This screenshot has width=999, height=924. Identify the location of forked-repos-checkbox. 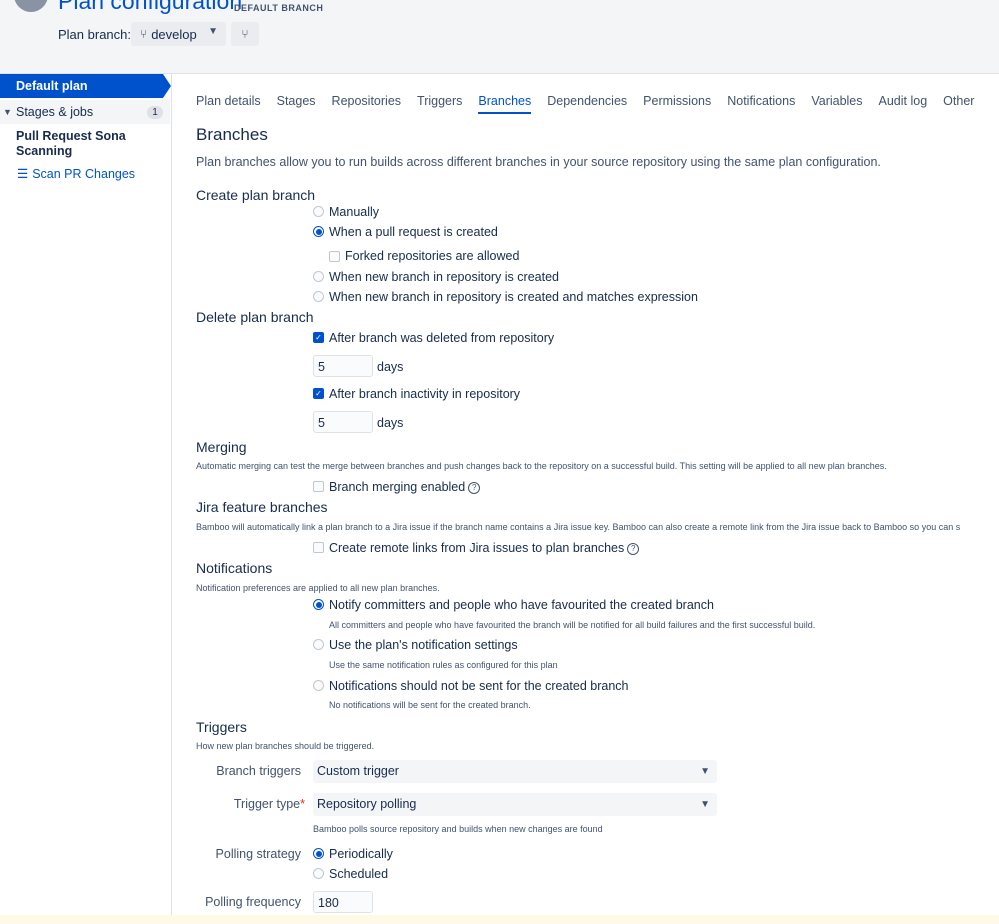
(334, 256).